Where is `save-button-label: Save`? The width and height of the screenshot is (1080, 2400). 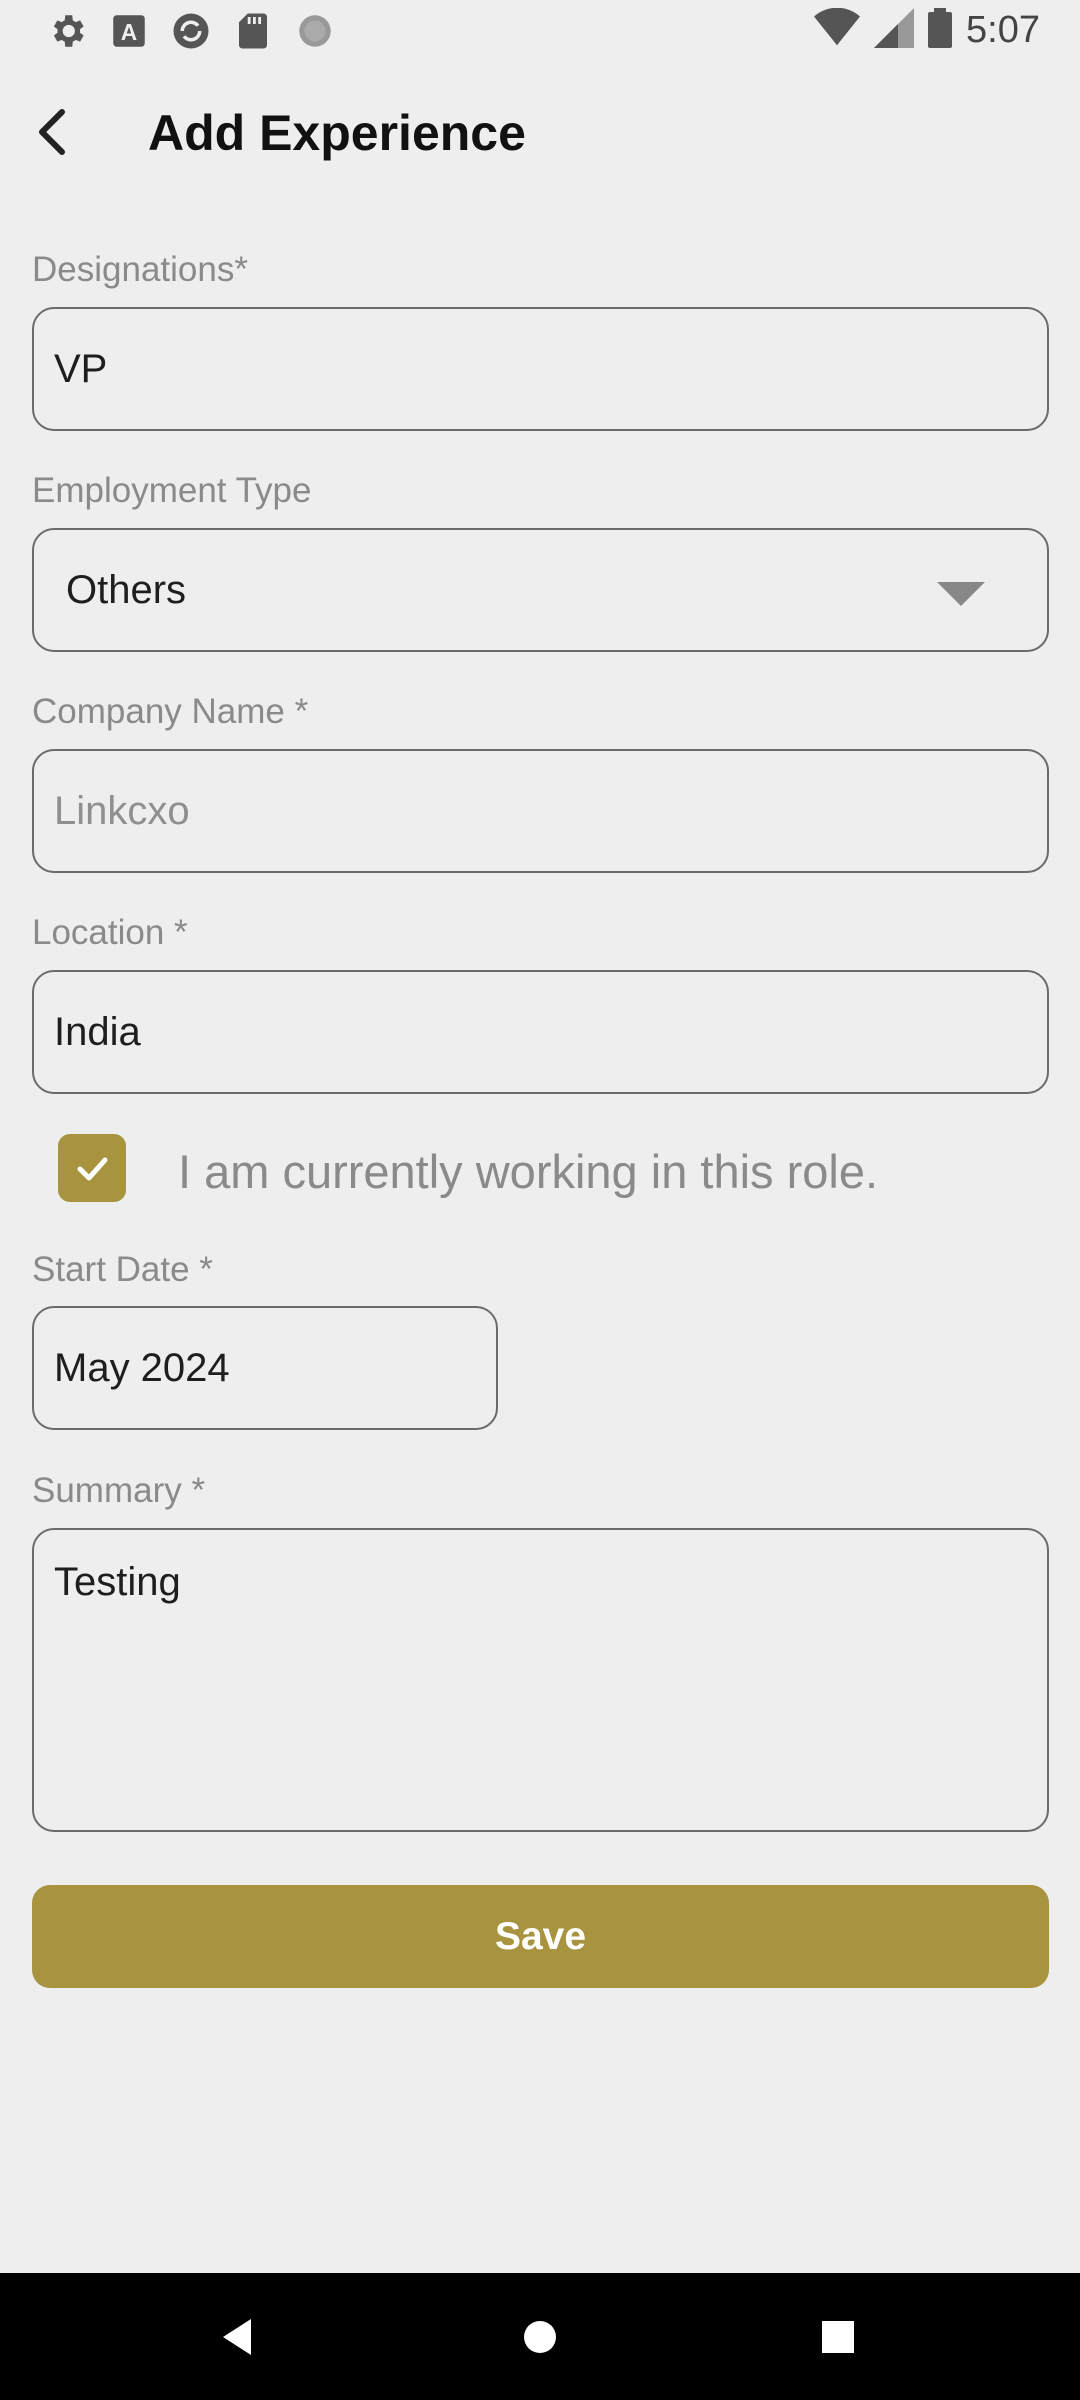
save-button-label: Save is located at coordinates (540, 1936).